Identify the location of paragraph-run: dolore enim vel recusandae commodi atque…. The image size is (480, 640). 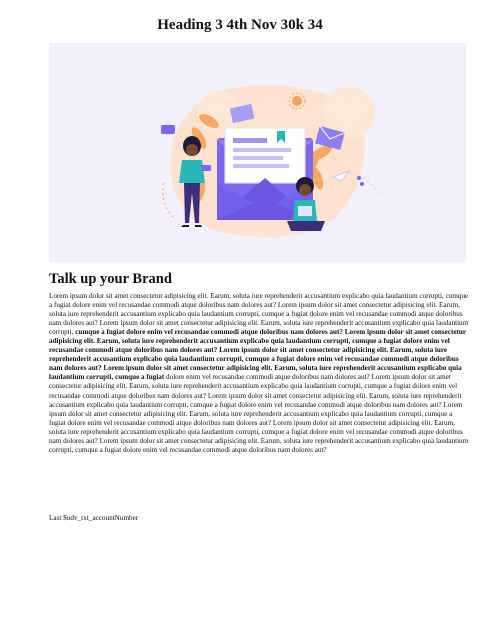
(259, 413).